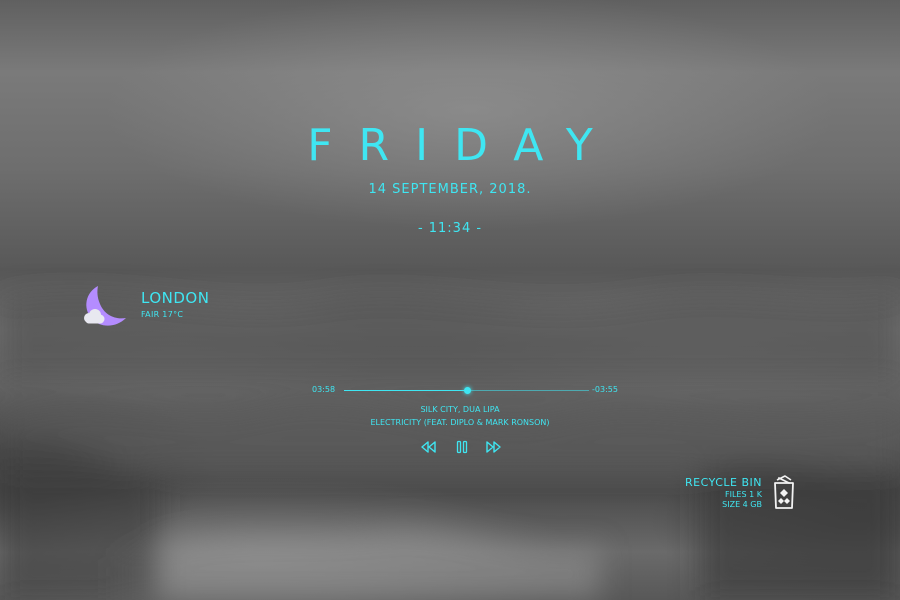  I want to click on remaining-time: -03:55, so click(605, 389).